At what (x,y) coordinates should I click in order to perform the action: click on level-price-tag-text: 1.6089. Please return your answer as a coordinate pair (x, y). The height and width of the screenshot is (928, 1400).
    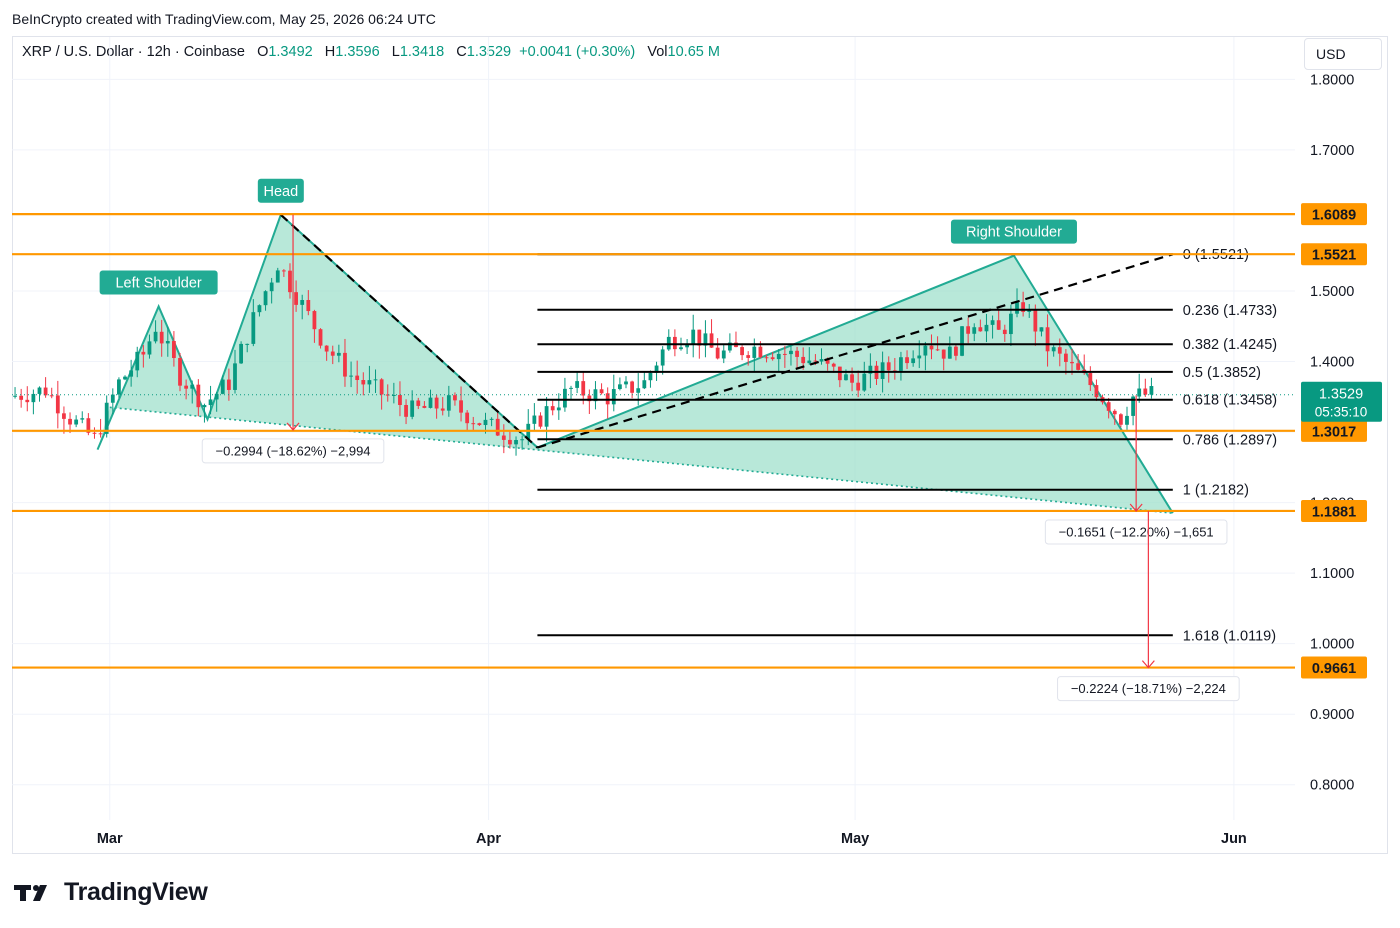
    Looking at the image, I should click on (1334, 216).